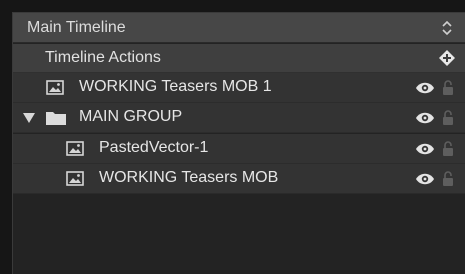  What do you see at coordinates (175, 86) in the screenshot?
I see `layer-name: WORKING Teasers MOB 1` at bounding box center [175, 86].